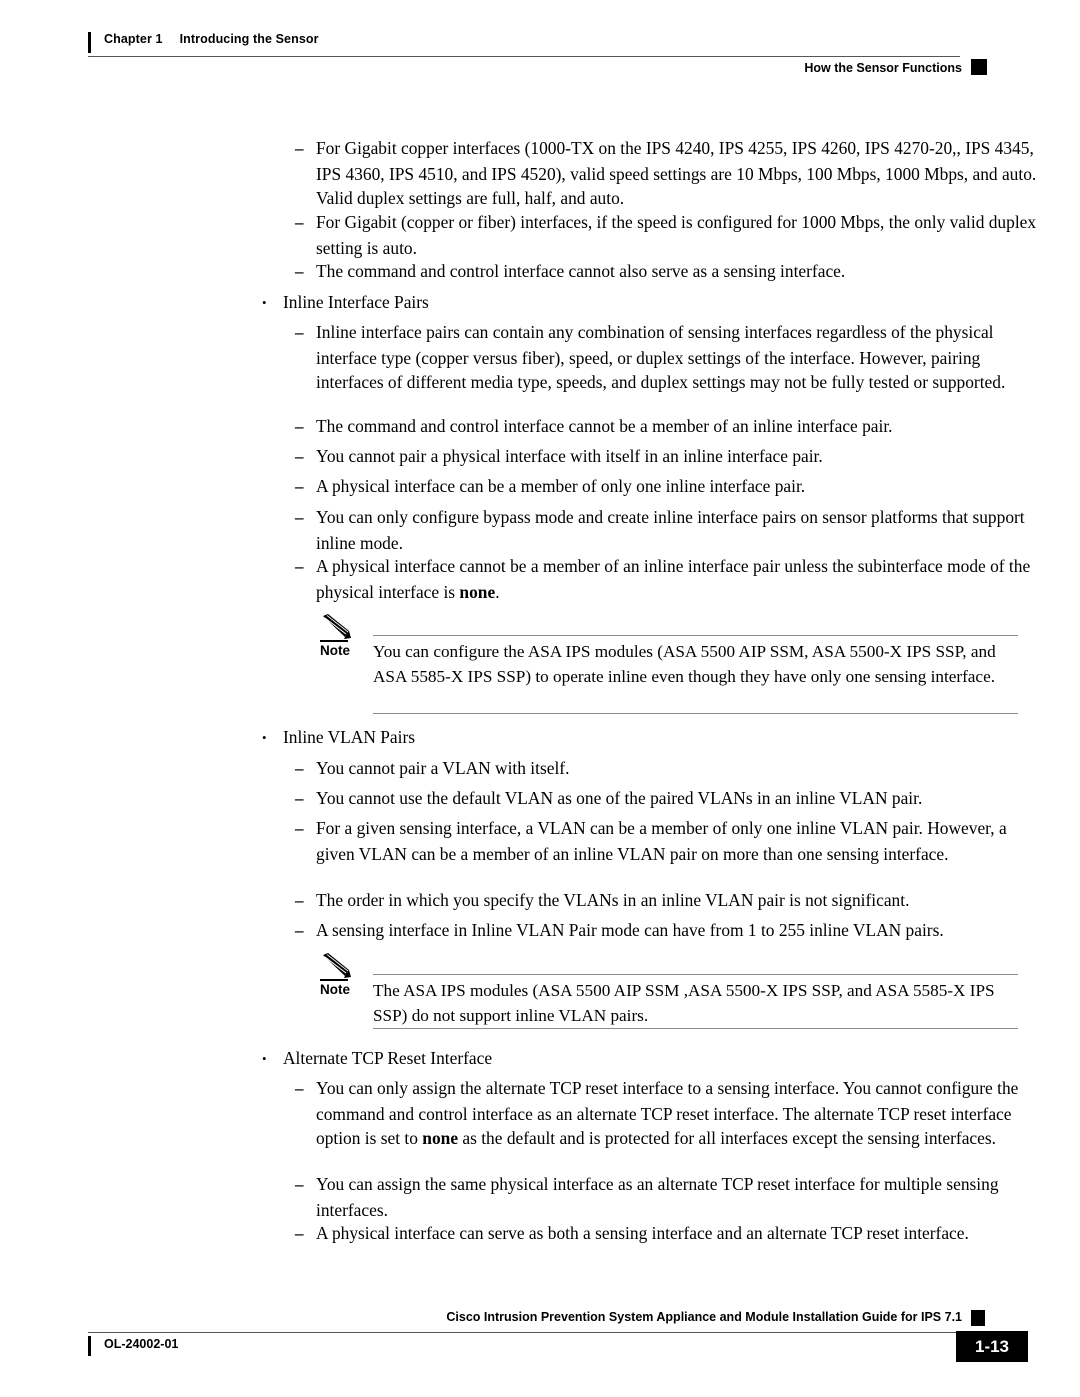  I want to click on list-item-text: Alternate TCP Reset Interface, so click(388, 1058).